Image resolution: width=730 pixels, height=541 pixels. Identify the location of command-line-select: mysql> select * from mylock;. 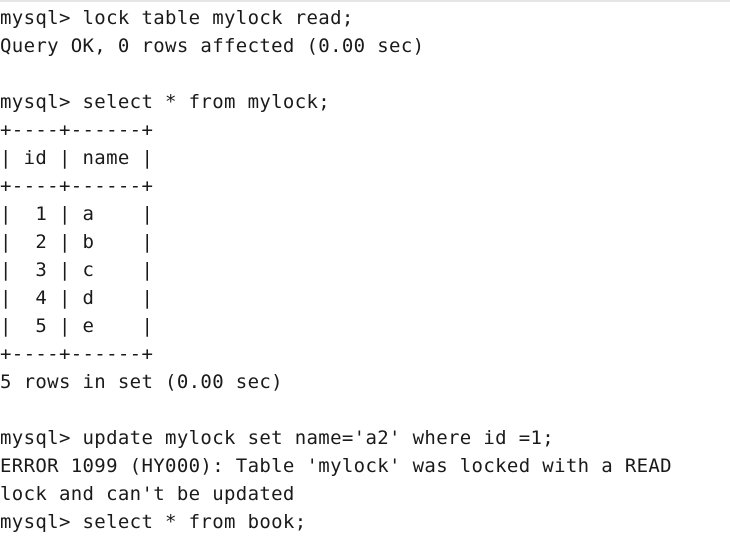
(165, 102).